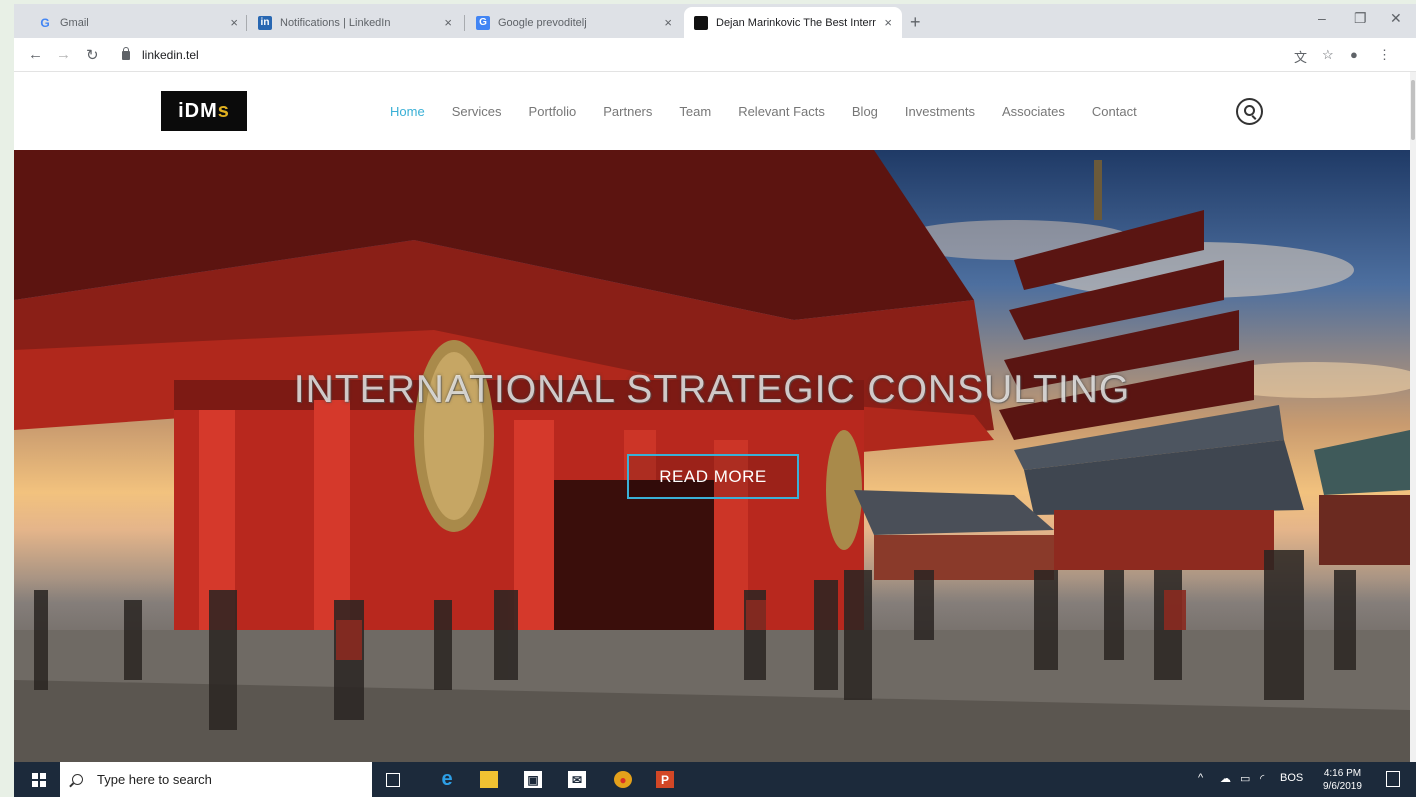 The width and height of the screenshot is (1416, 797). I want to click on site-search-icon, so click(1249, 111).